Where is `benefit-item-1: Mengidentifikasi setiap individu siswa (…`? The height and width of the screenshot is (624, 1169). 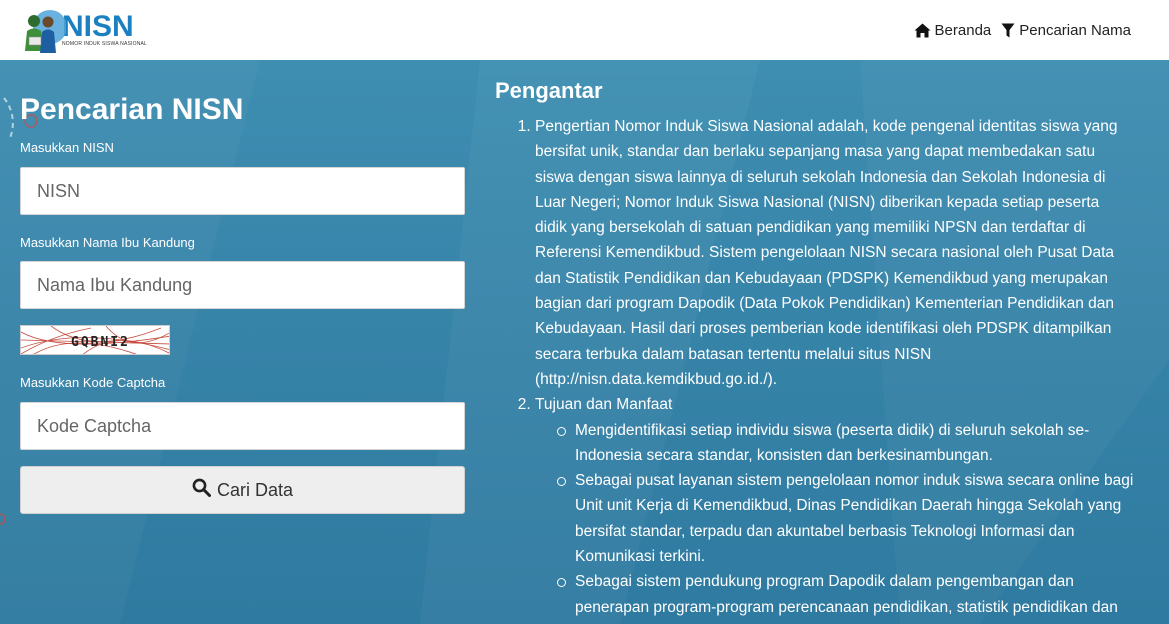 benefit-item-1: Mengidentifikasi setiap individu siswa (… is located at coordinates (846, 443).